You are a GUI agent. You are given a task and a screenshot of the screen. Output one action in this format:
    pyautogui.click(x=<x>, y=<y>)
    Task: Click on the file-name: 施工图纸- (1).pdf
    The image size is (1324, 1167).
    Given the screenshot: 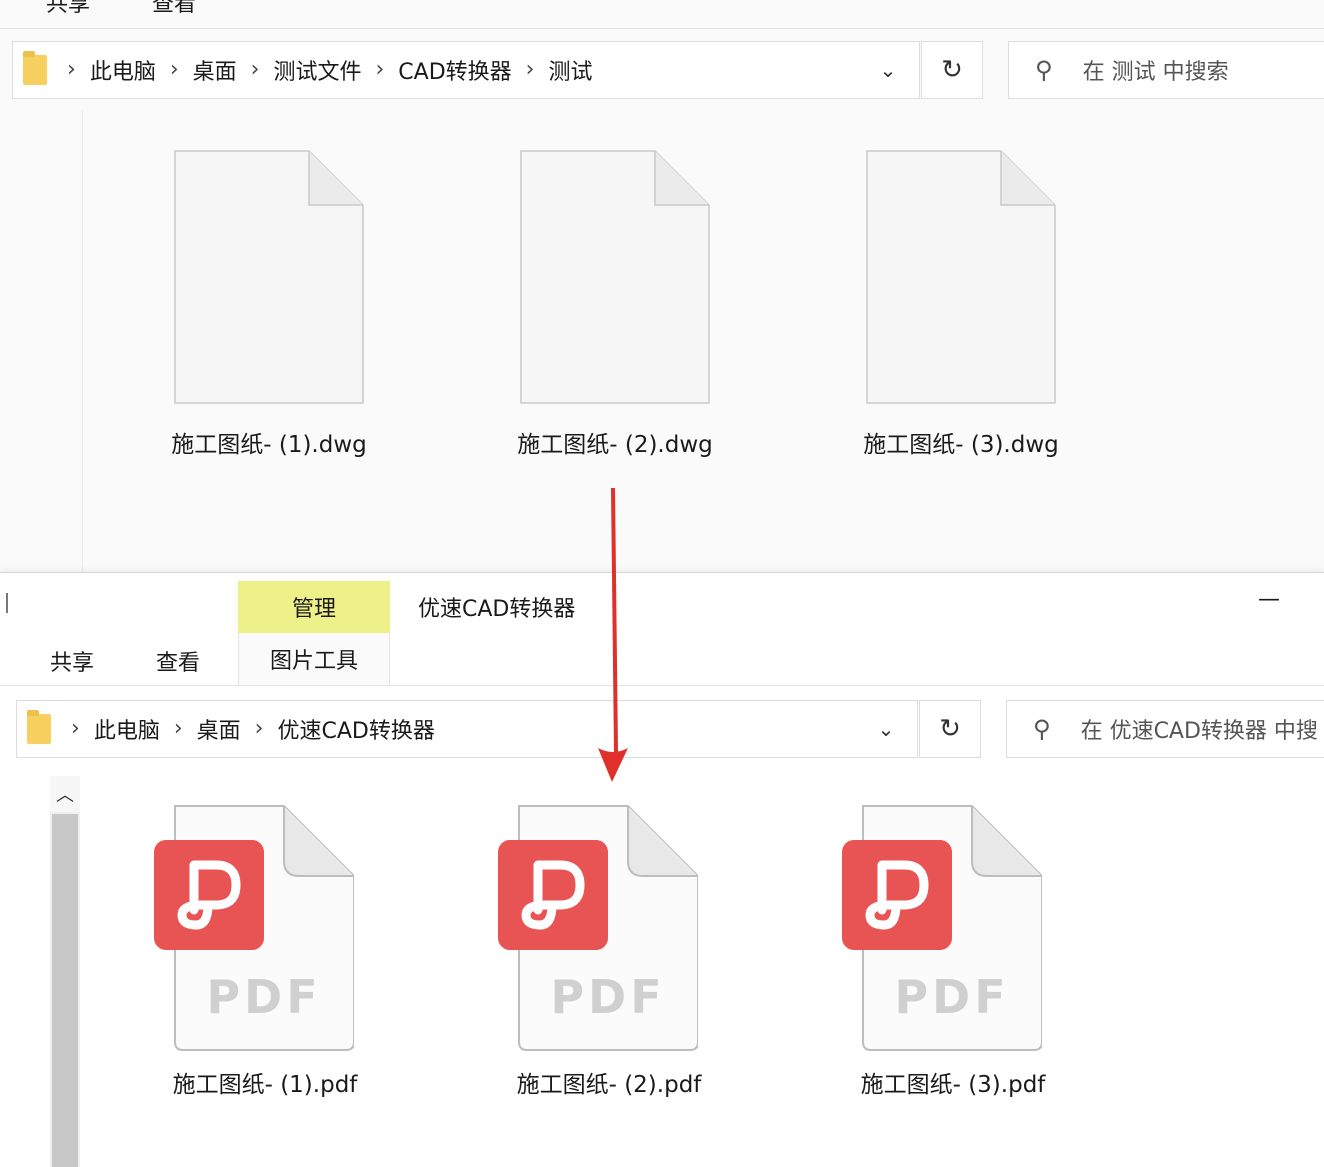 What is the action you would take?
    pyautogui.click(x=265, y=1085)
    